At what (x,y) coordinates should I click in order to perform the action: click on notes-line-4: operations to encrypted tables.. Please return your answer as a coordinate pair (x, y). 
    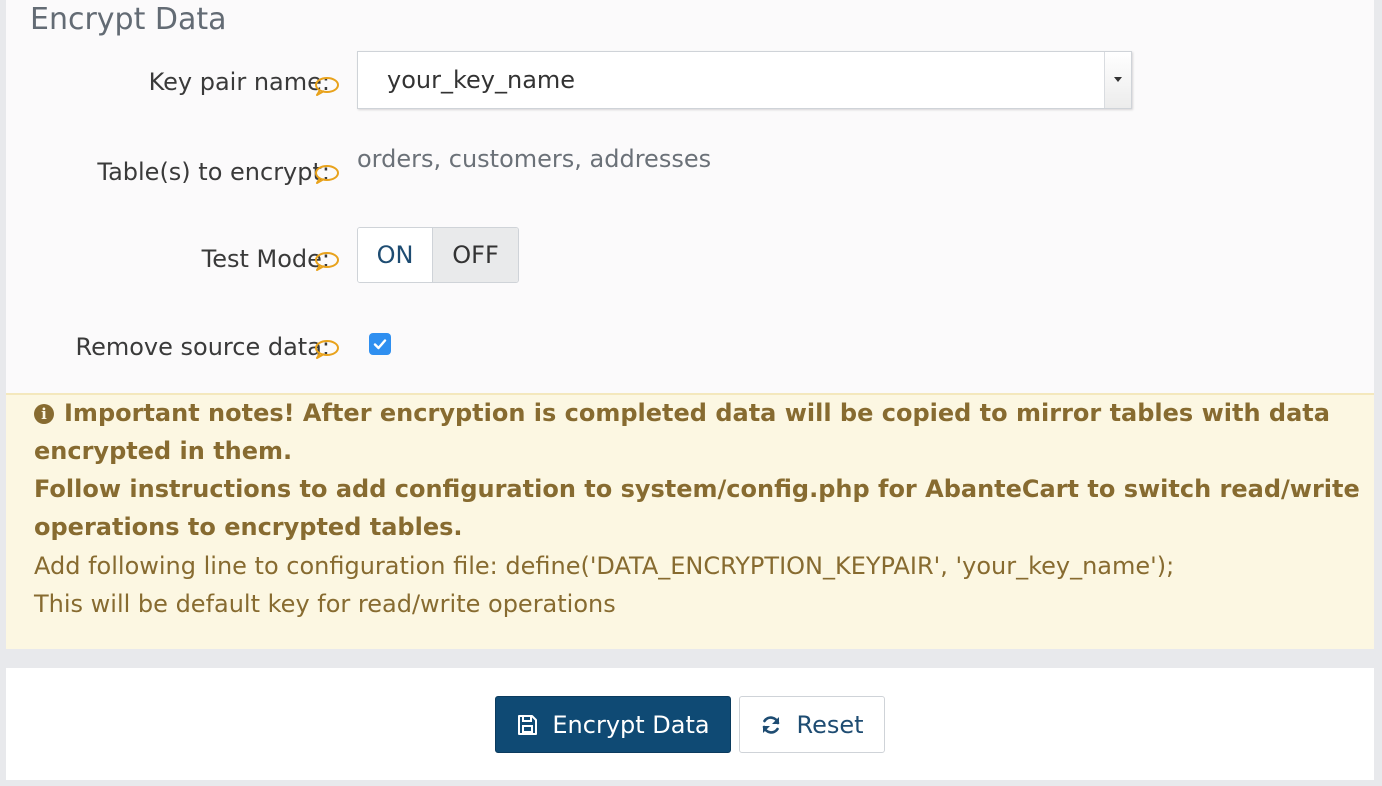
    Looking at the image, I should click on (248, 527).